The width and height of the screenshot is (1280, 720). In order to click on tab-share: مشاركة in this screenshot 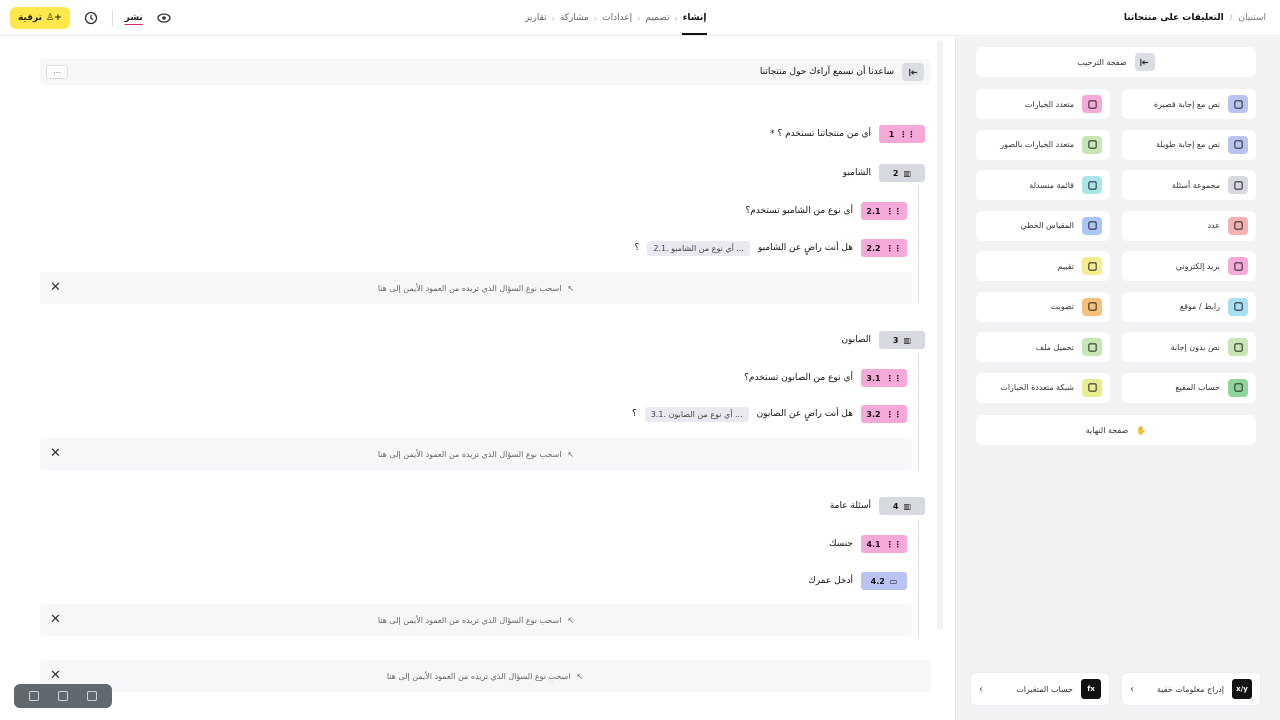, I will do `click(574, 18)`.